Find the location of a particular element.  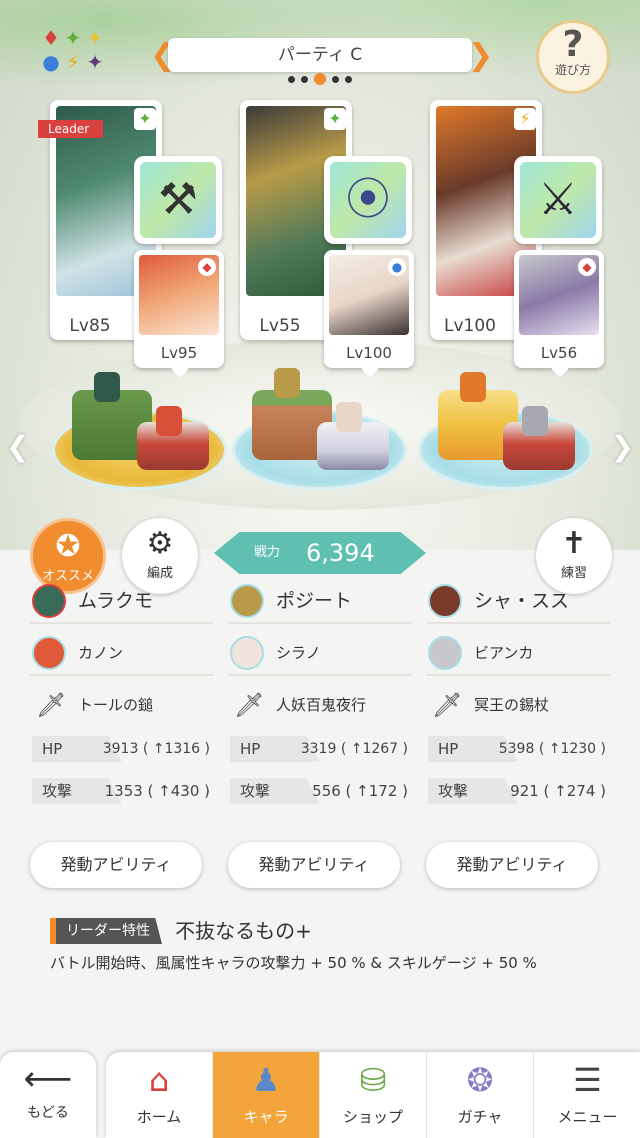

tab-menu: ☰ メニュー is located at coordinates (587, 1095).